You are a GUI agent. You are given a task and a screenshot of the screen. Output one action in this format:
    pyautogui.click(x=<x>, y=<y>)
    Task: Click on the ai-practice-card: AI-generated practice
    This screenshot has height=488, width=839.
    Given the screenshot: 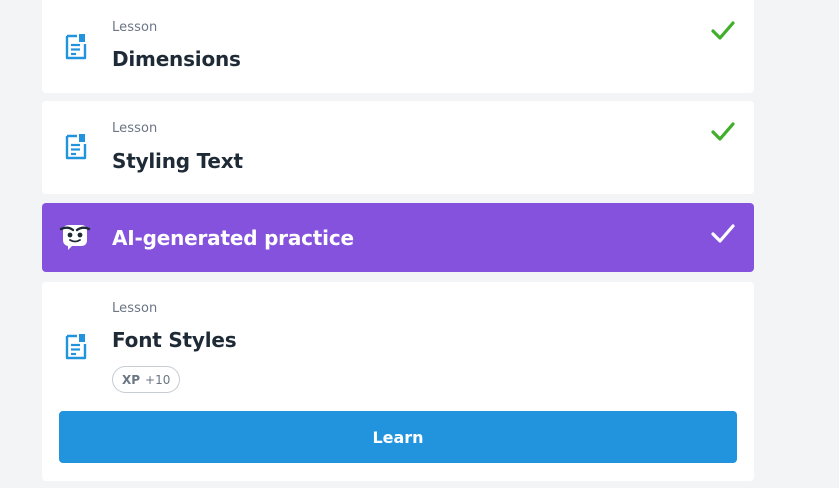 What is the action you would take?
    pyautogui.click(x=398, y=237)
    